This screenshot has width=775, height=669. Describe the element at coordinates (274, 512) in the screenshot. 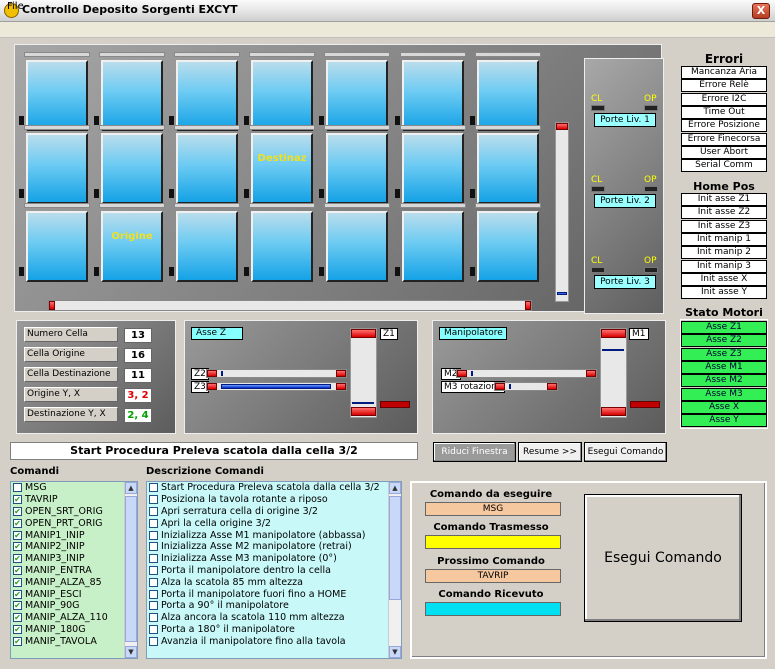

I see `descrizione-row: Apri serratura cella di origine 3/2` at that location.